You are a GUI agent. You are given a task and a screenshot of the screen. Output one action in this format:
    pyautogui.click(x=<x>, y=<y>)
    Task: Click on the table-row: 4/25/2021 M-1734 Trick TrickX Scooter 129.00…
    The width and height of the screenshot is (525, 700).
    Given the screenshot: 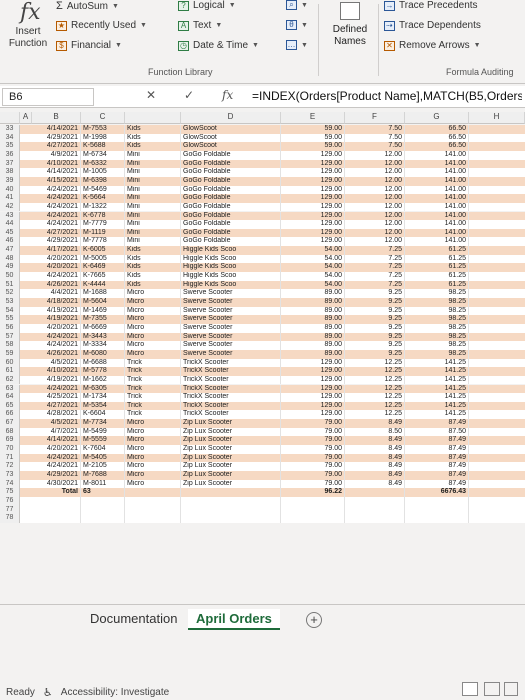 What is the action you would take?
    pyautogui.click(x=272, y=397)
    